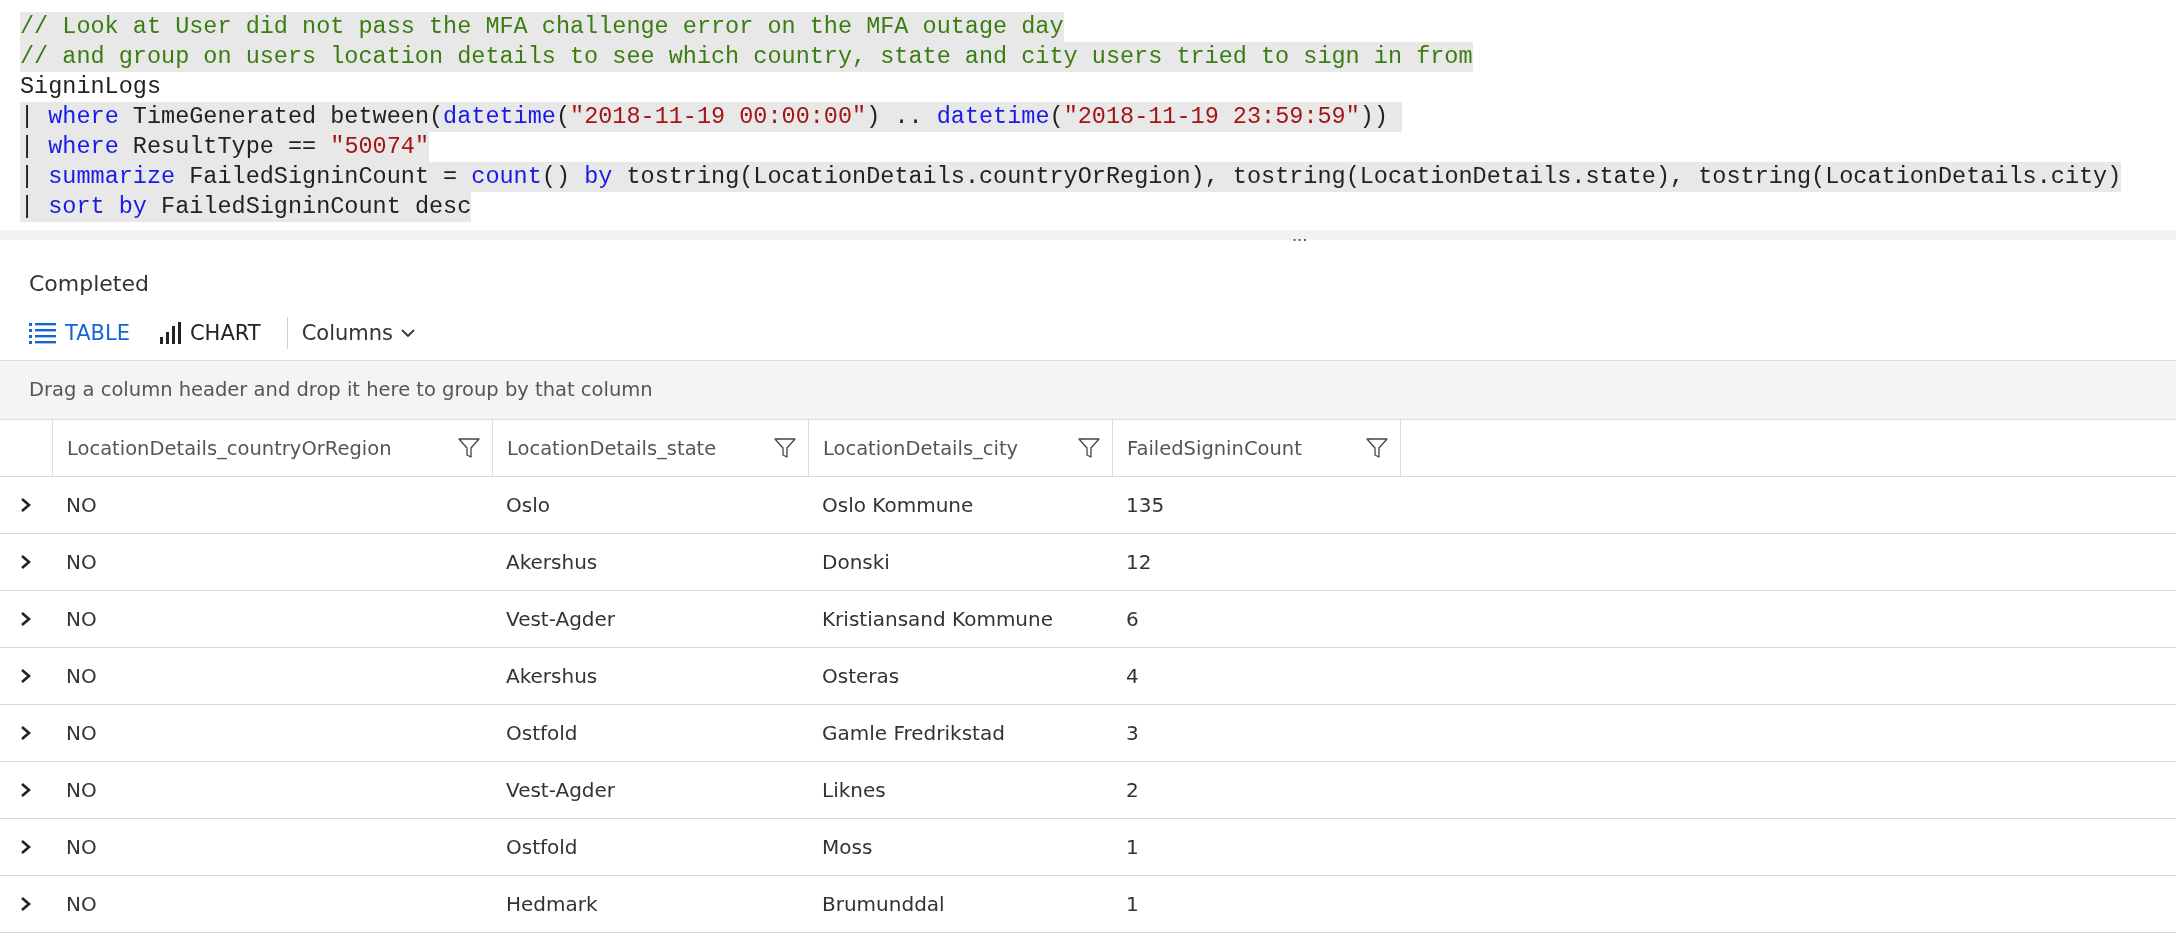 The width and height of the screenshot is (2176, 950). Describe the element at coordinates (898, 505) in the screenshot. I see `table-cell-text: Oslo Kommune` at that location.